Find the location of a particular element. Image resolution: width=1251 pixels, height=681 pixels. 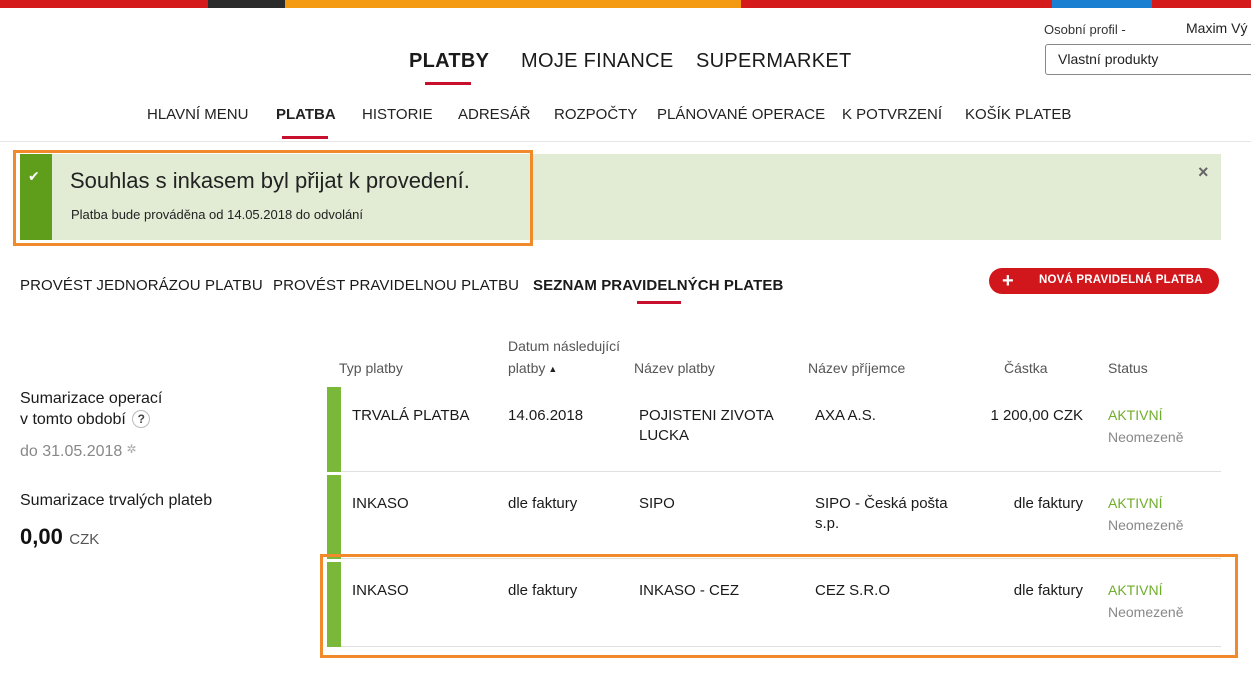

operations-summary-line1: Sumarizace operací is located at coordinates (91, 398).